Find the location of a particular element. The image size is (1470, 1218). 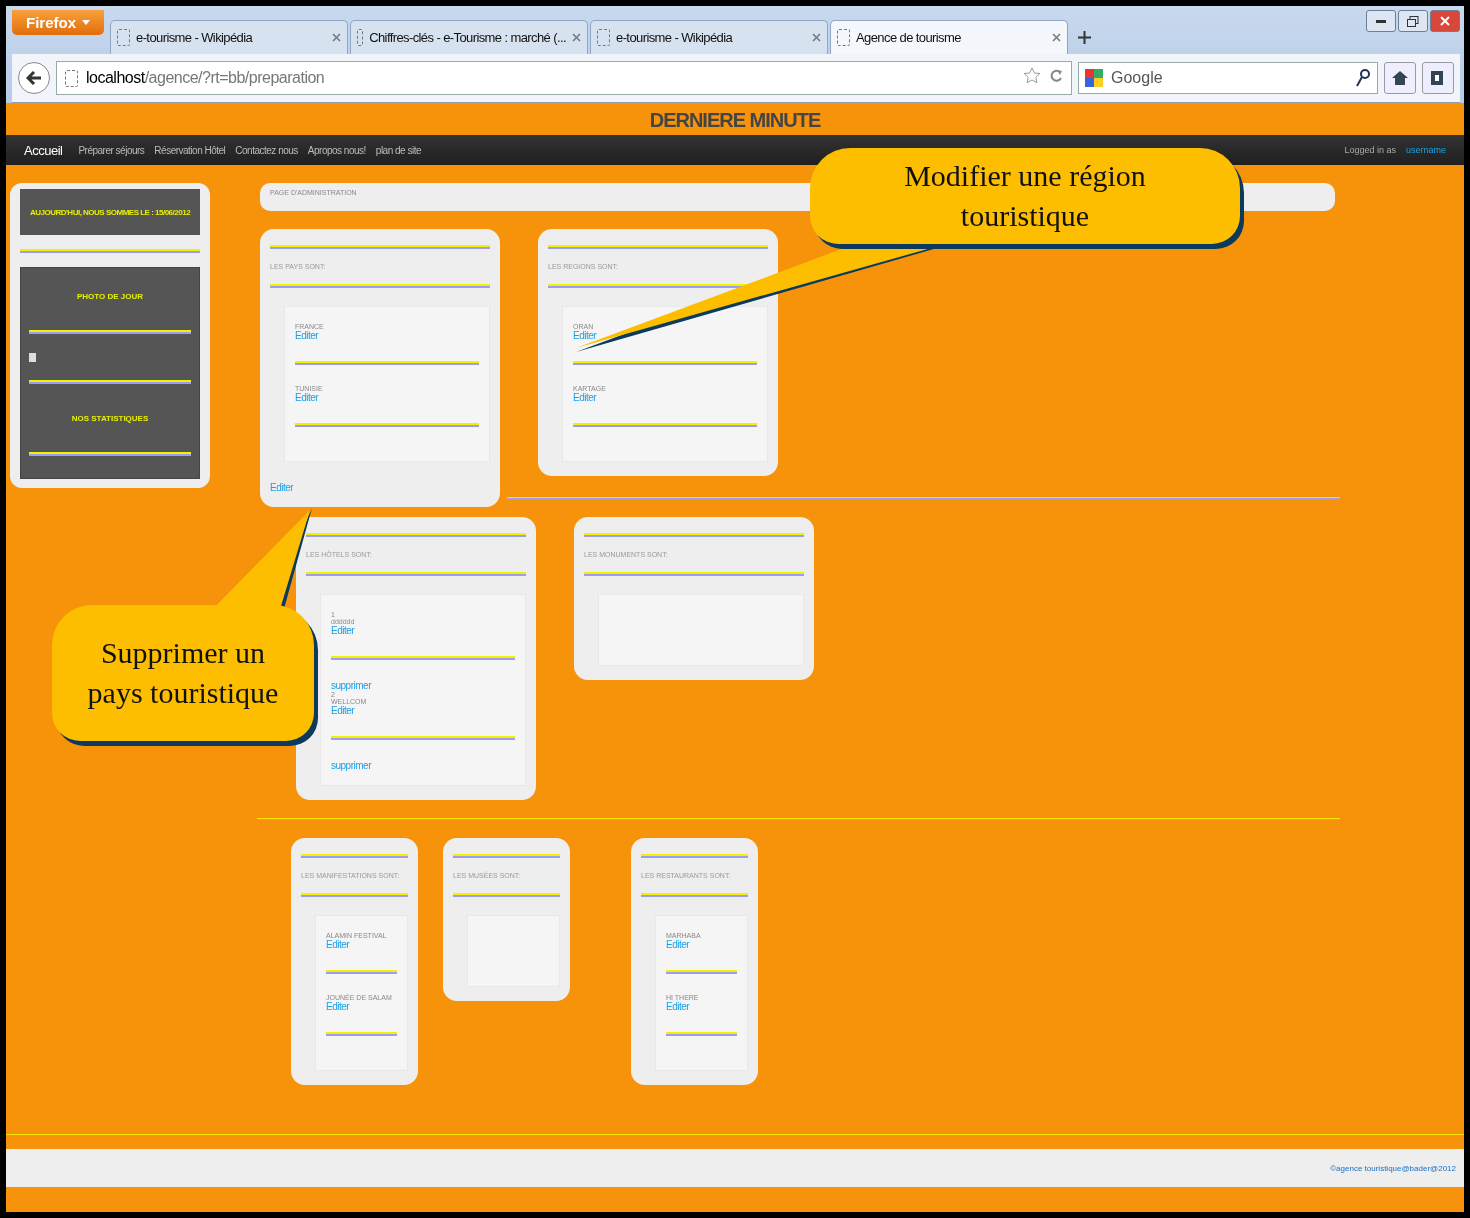

copyright-text: ©agence touristique@bader@2012 is located at coordinates (1393, 1168).